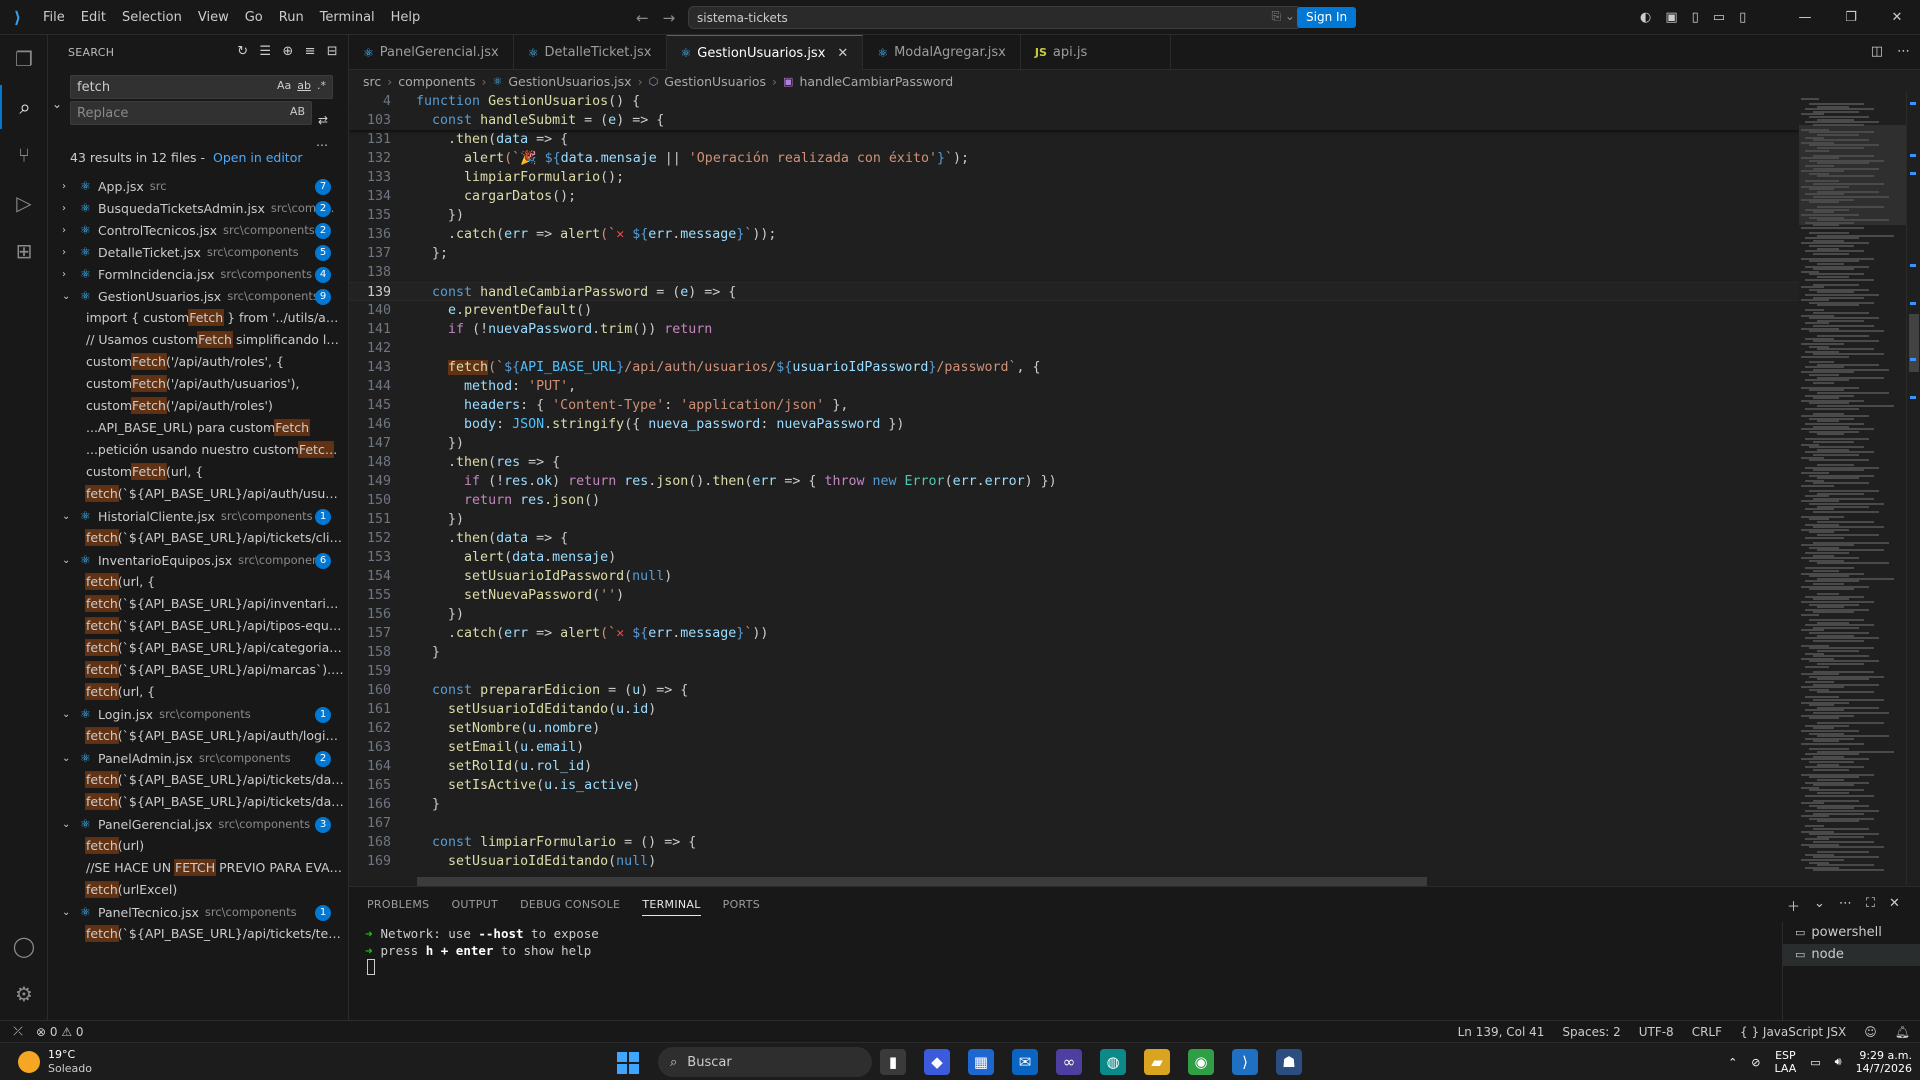 The width and height of the screenshot is (1920, 1080). Describe the element at coordinates (310, 51) in the screenshot. I see `view-as-tree-icon: ≡` at that location.